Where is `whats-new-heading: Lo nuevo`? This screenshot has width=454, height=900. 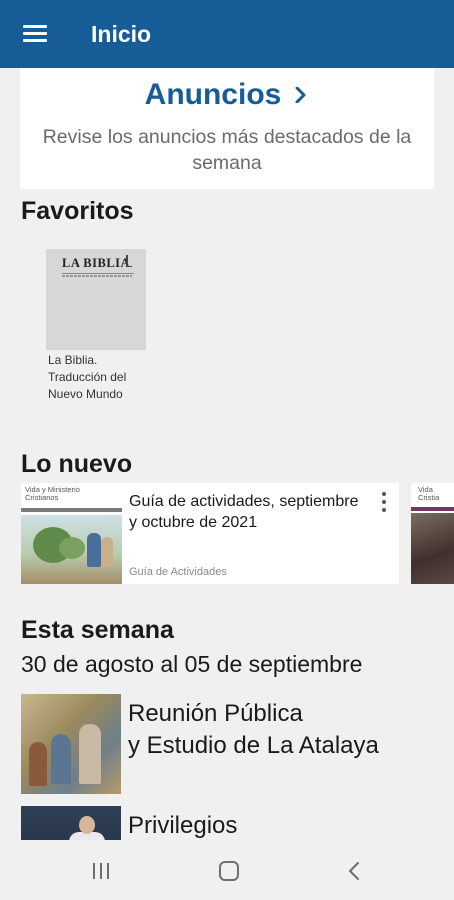
whats-new-heading: Lo nuevo is located at coordinates (77, 464).